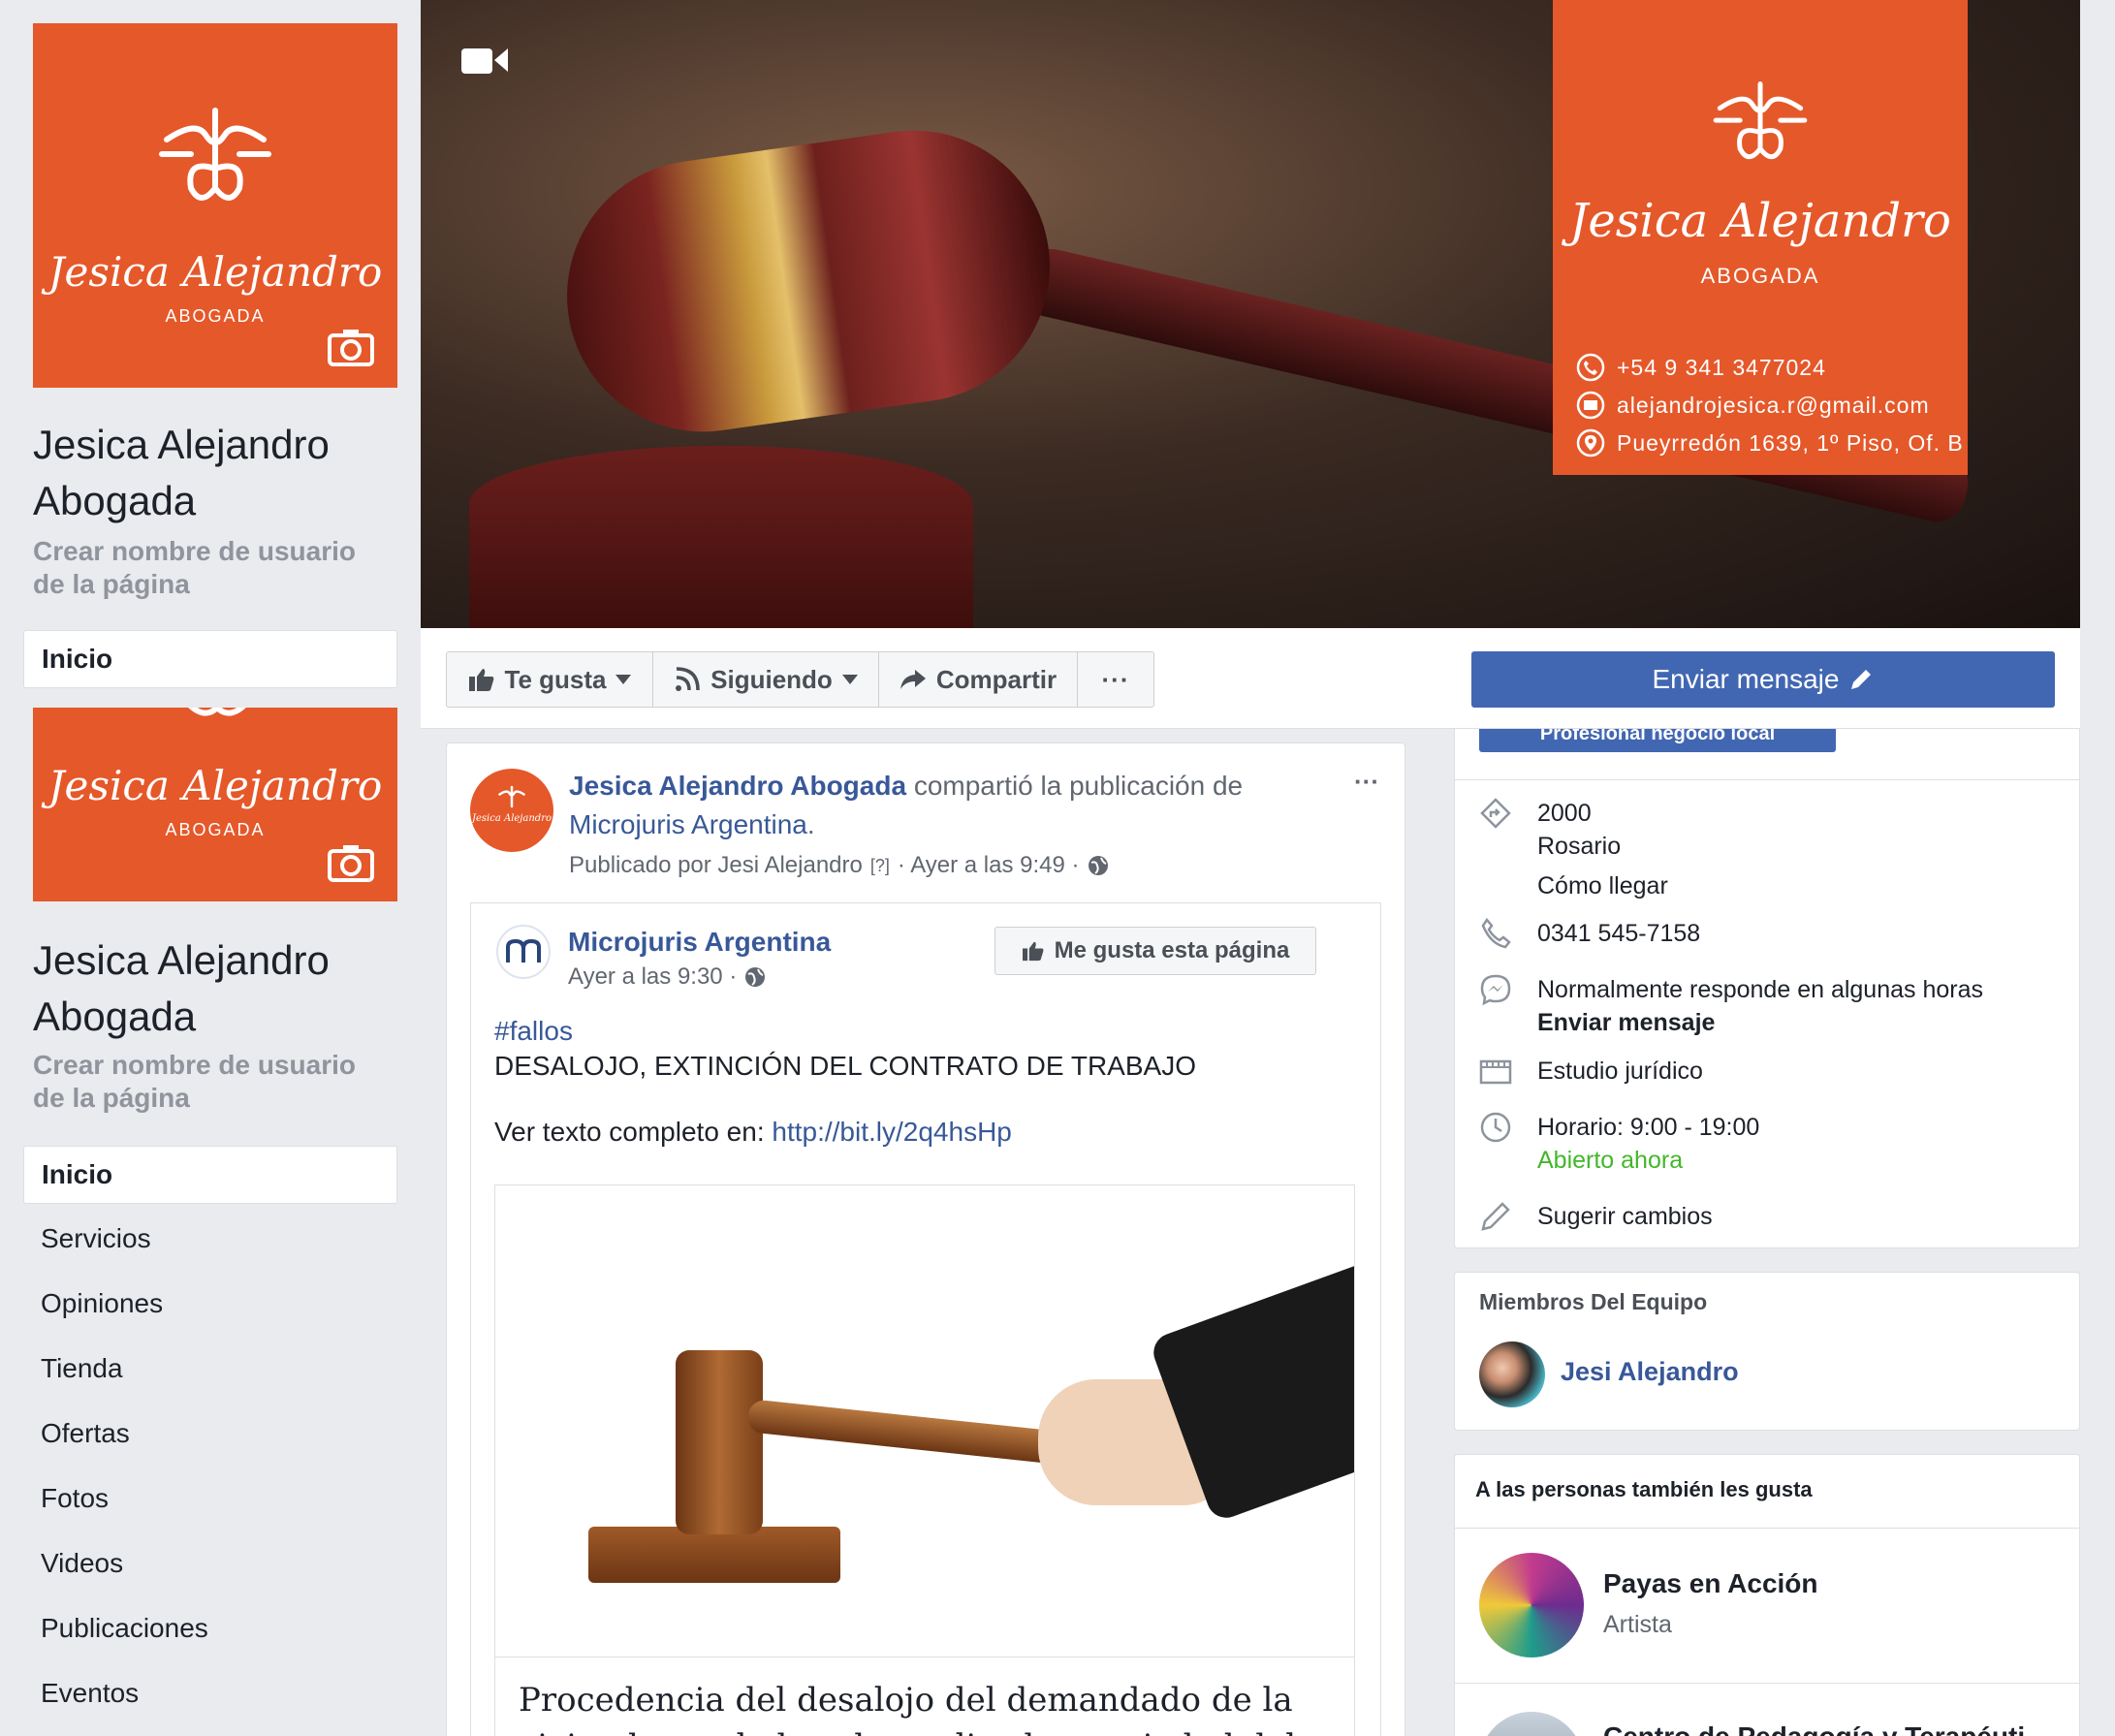 The height and width of the screenshot is (1736, 2115). Describe the element at coordinates (1590, 443) in the screenshot. I see `location-icon` at that location.